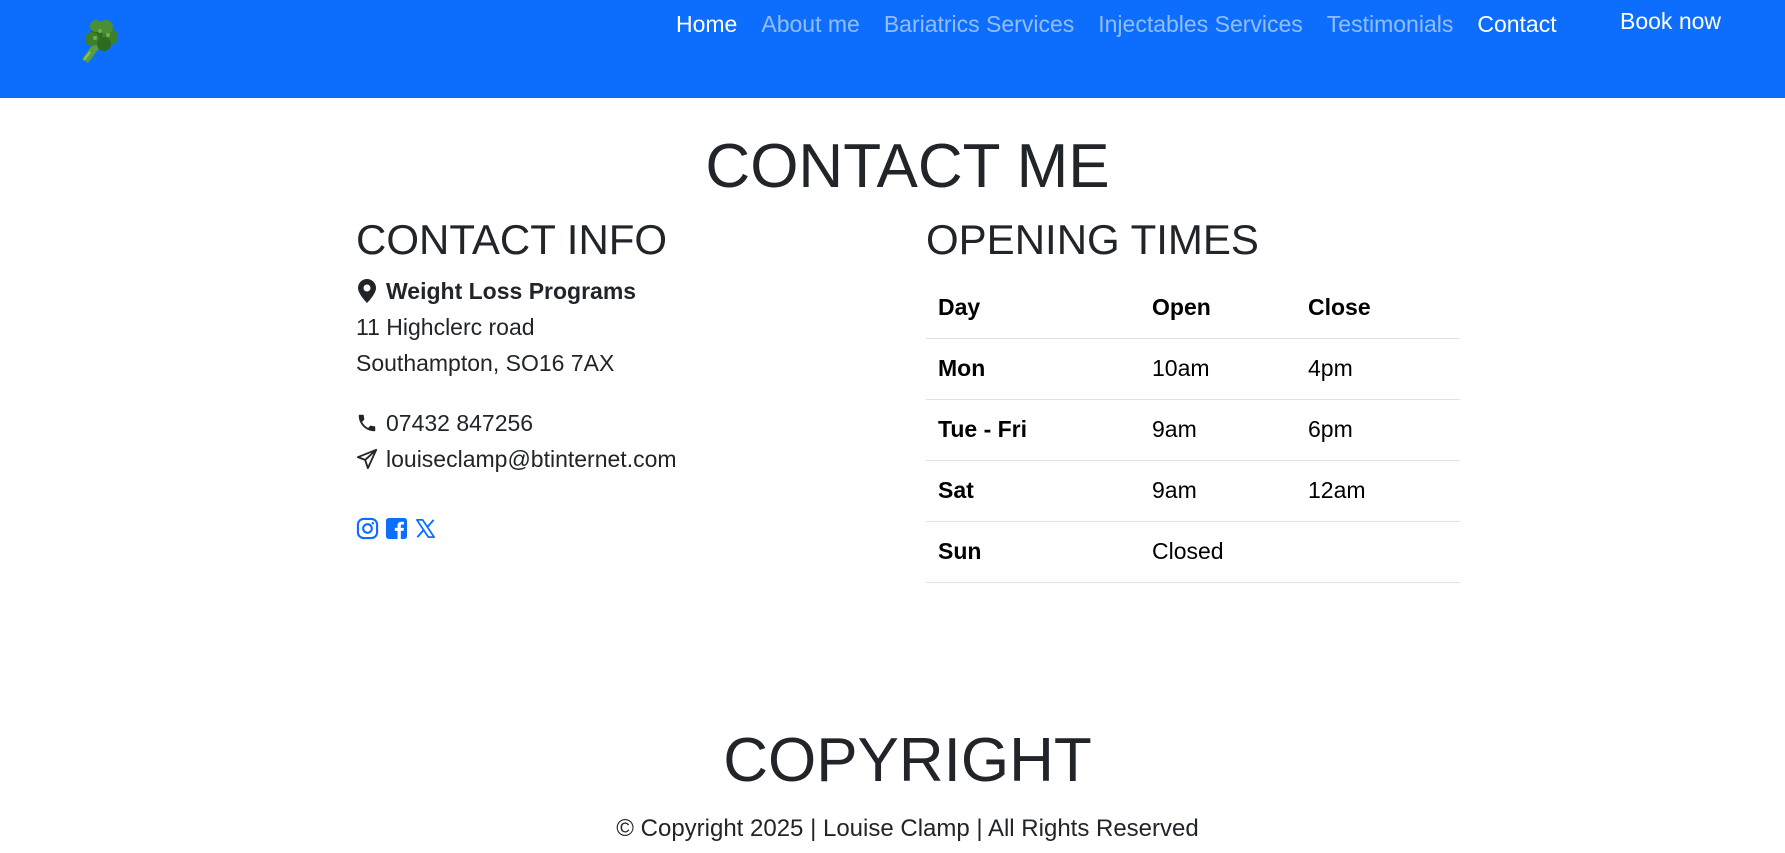  Describe the element at coordinates (367, 459) in the screenshot. I see `paper-plane-icon` at that location.